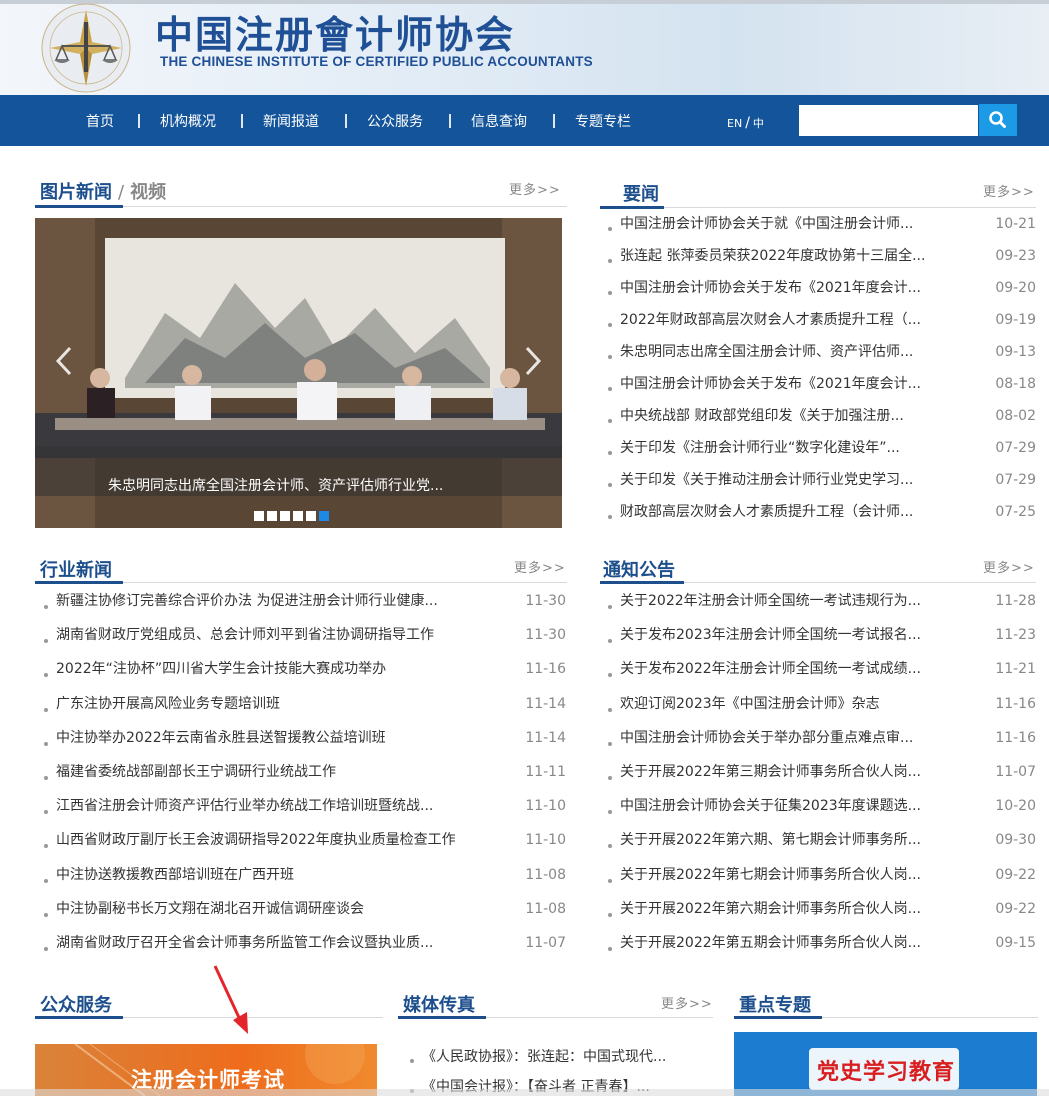 This screenshot has width=1049, height=1106. I want to click on list-item: 福建省委统战部副部长王宁调研行业统战工作 11-11, so click(305, 778).